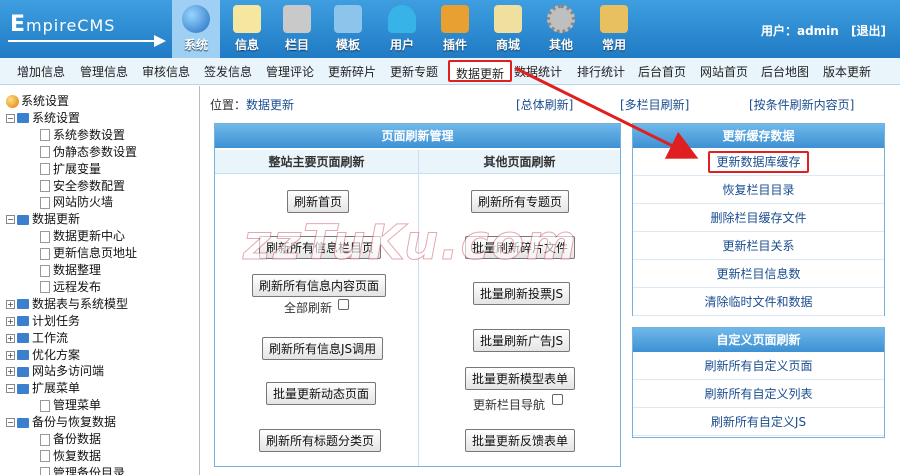 The width and height of the screenshot is (900, 475). What do you see at coordinates (82, 185) in the screenshot?
I see `tree-item: 安全参数配置` at bounding box center [82, 185].